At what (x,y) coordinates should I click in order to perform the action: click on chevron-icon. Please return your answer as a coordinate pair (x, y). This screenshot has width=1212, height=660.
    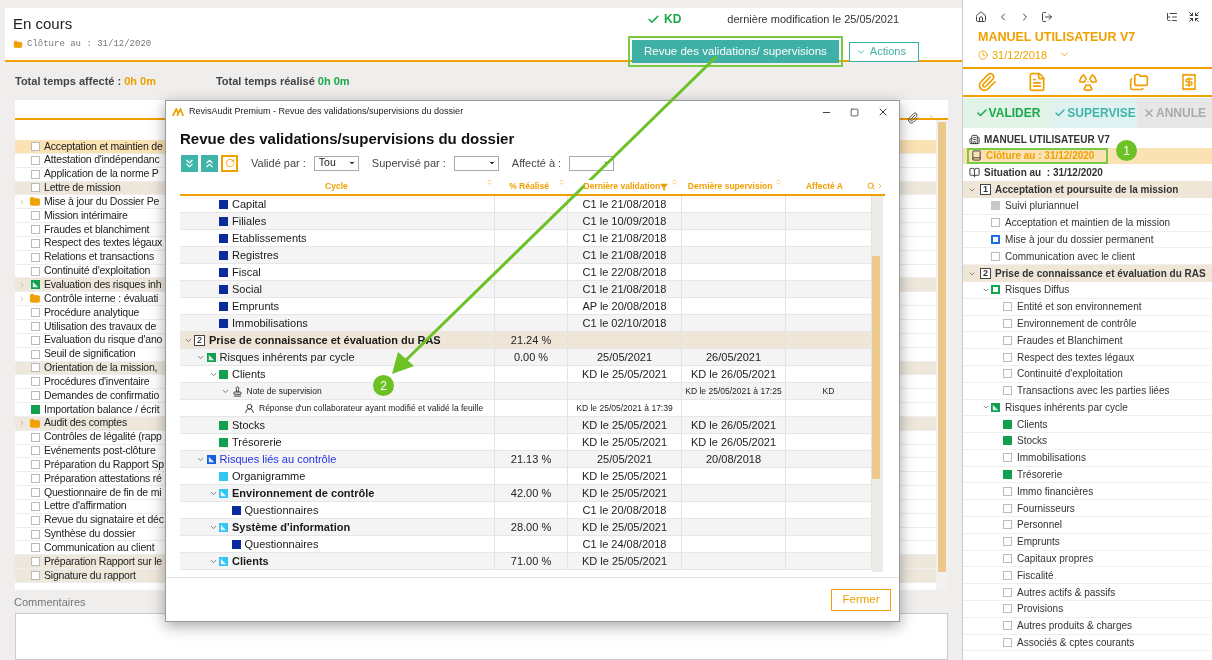
    Looking at the image, I should click on (931, 117).